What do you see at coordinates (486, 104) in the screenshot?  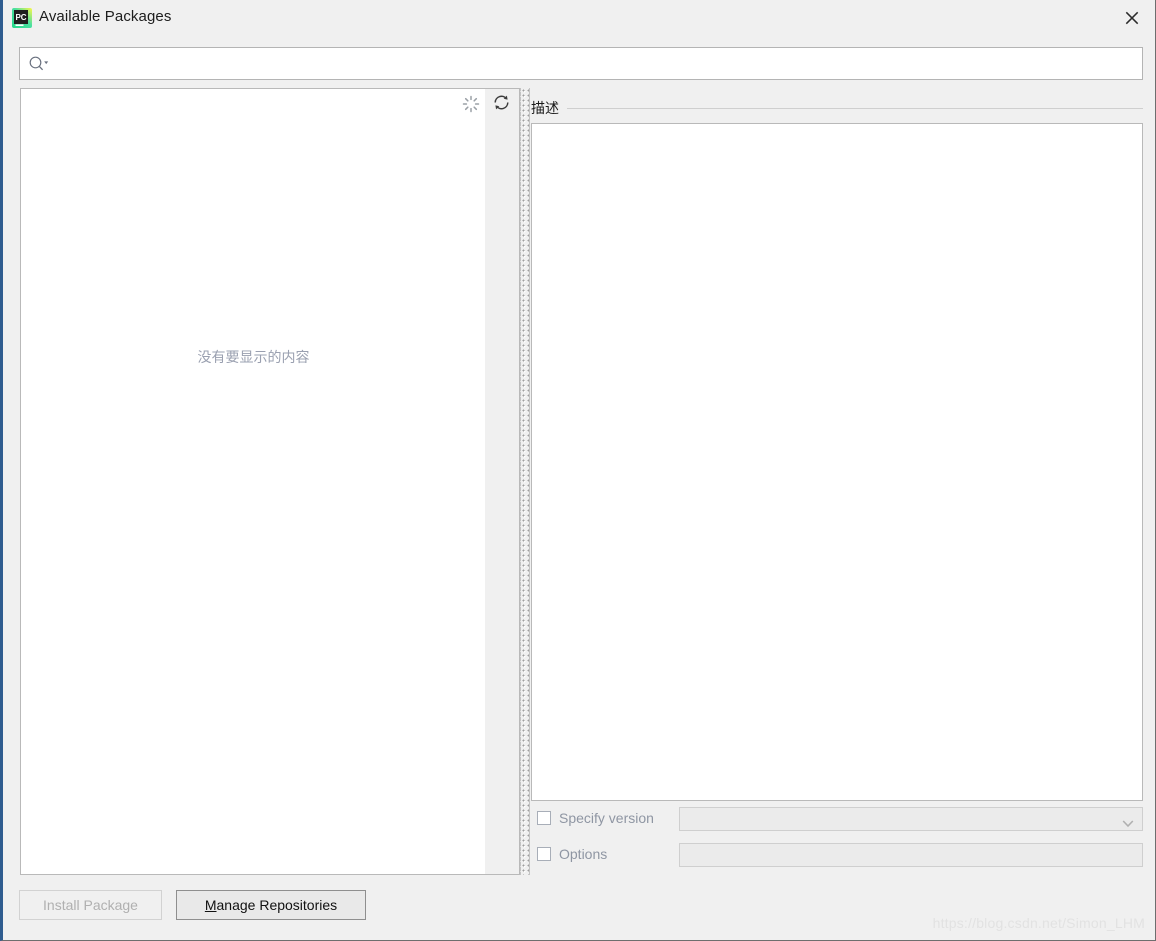 I see `package-list-toolbar` at bounding box center [486, 104].